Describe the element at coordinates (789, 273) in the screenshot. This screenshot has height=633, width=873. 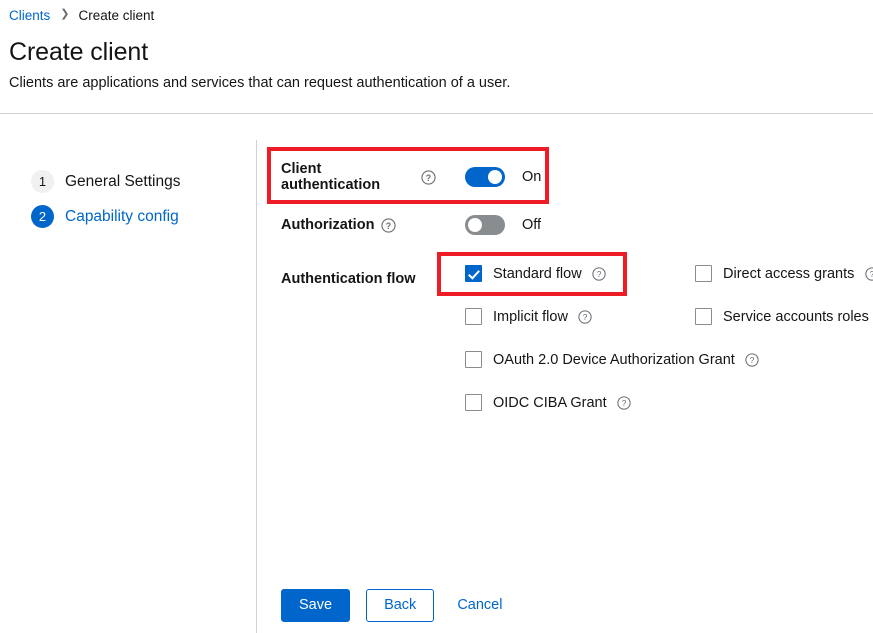
I see `checkbox-label: Direct access grants` at that location.